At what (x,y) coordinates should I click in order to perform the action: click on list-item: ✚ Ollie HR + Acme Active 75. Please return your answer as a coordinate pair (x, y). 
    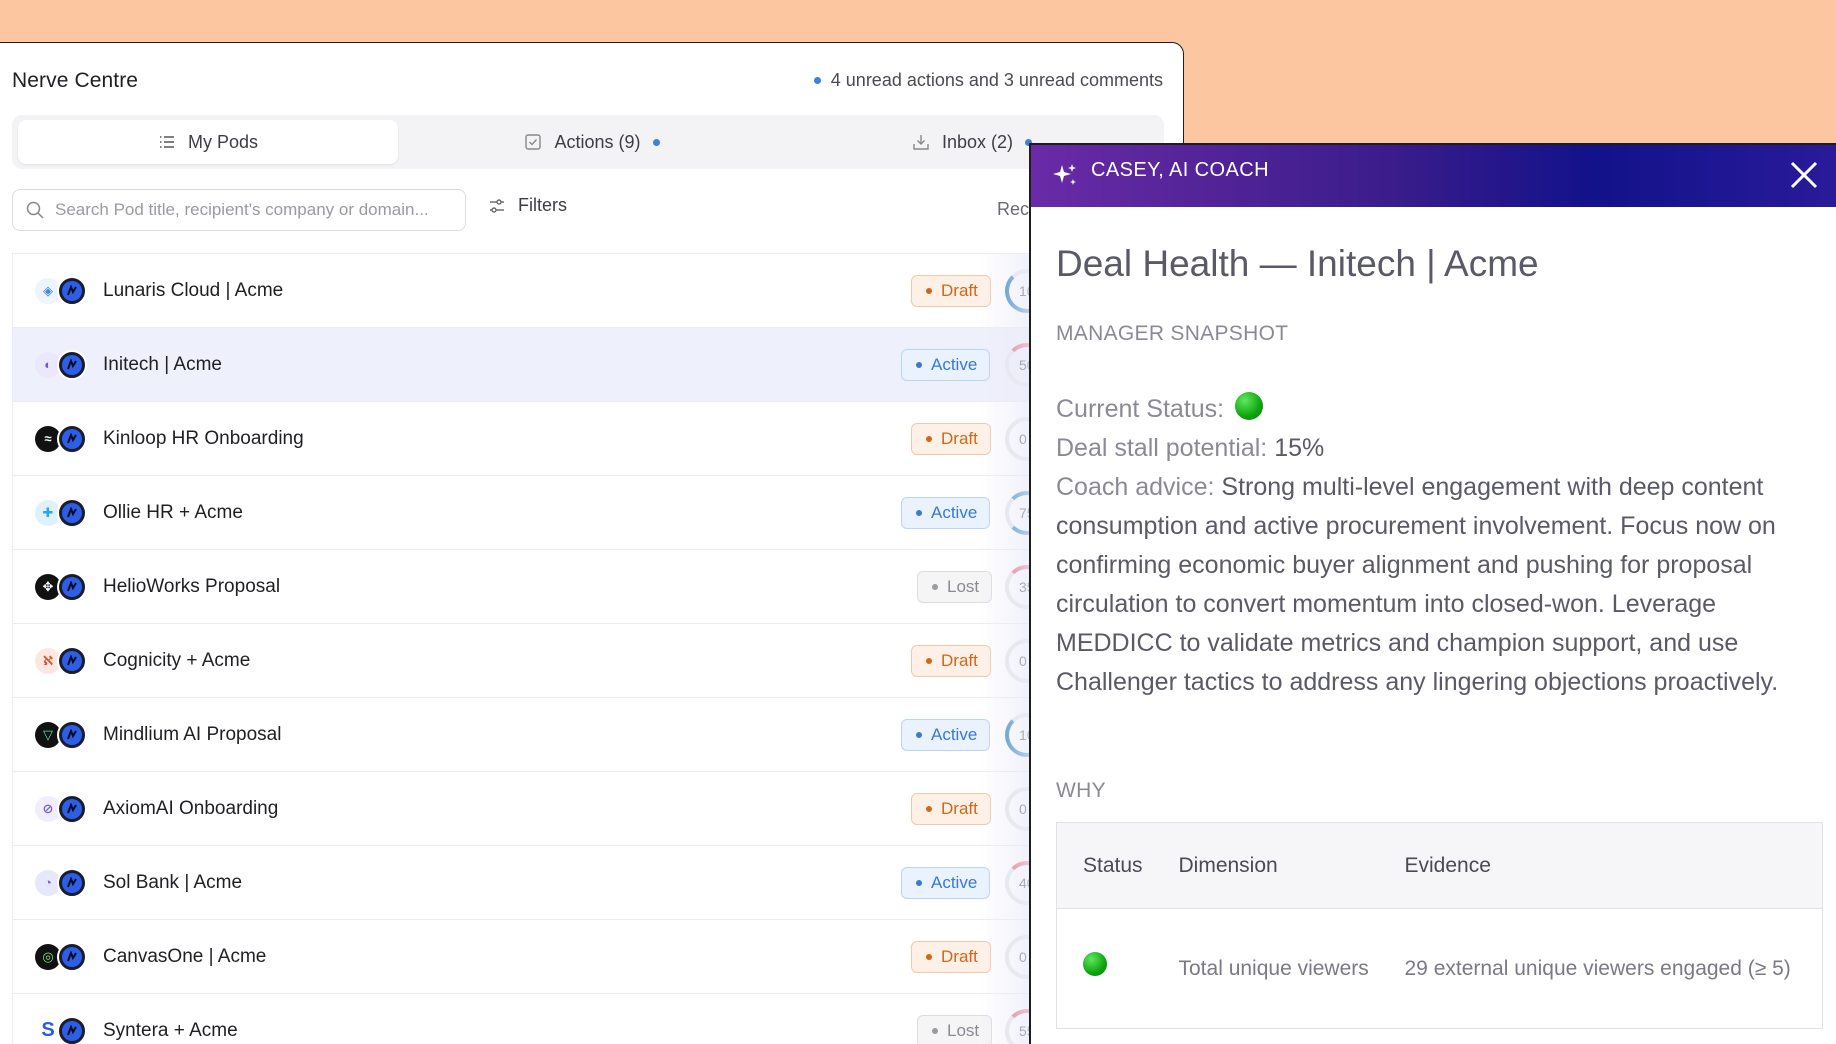
    Looking at the image, I should click on (592, 513).